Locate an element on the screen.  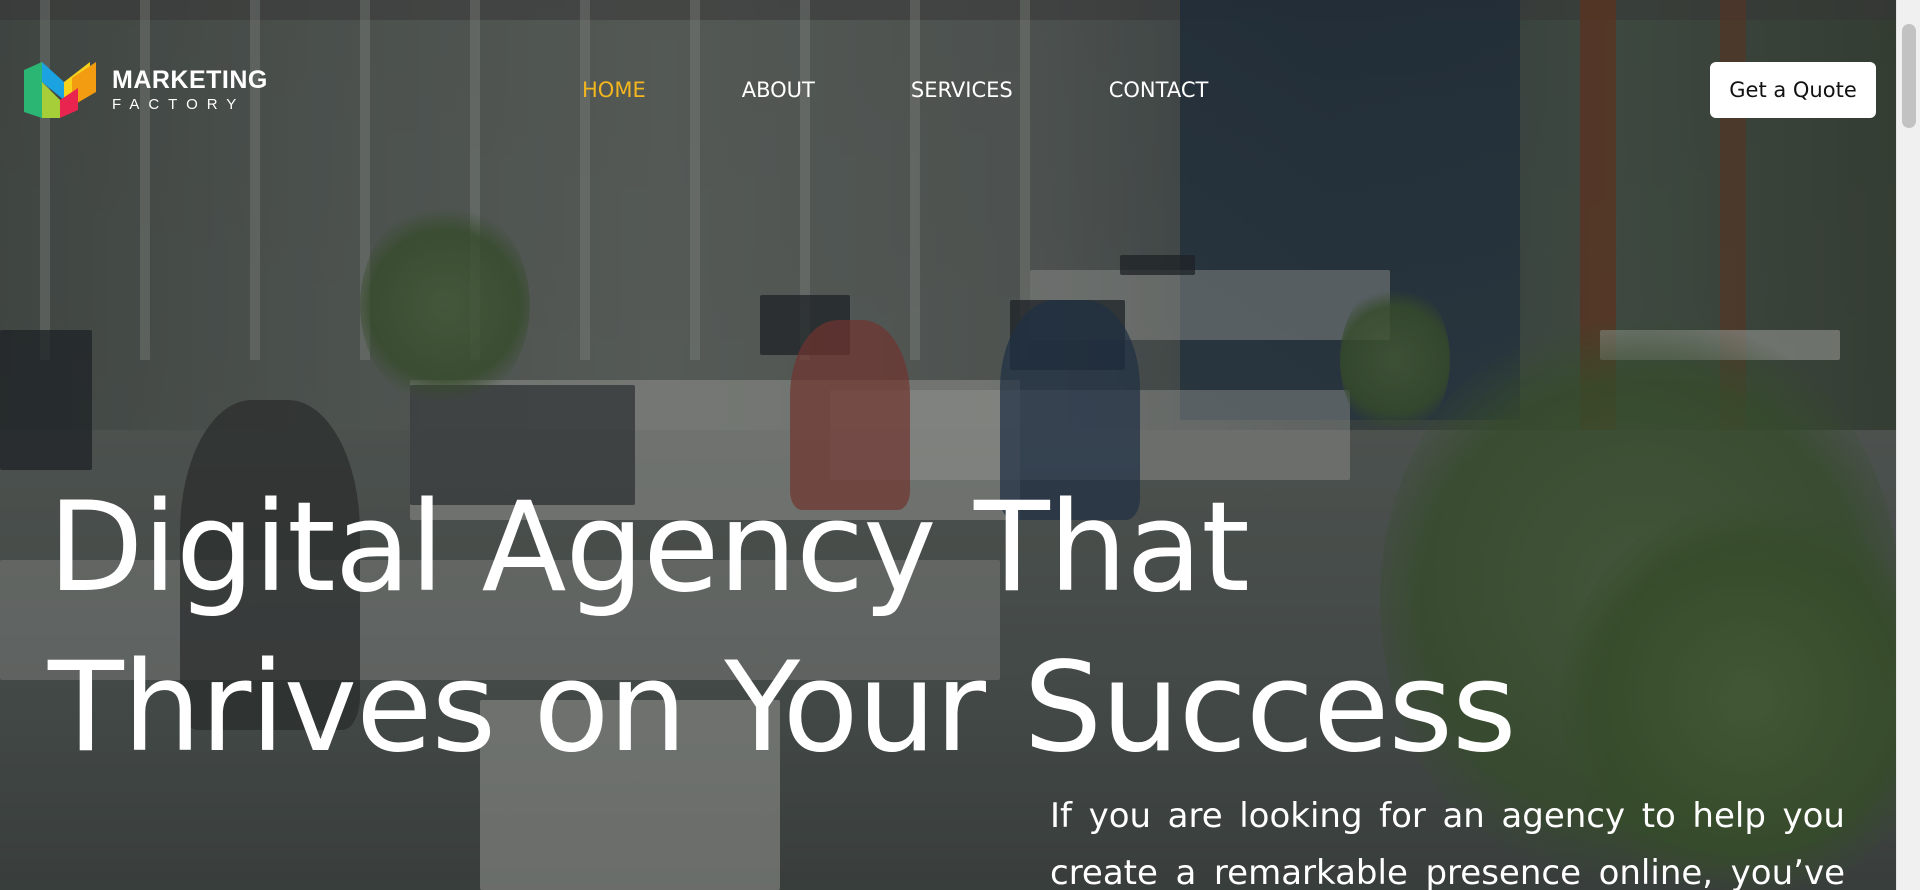
nav-contact: CONTACT is located at coordinates (1159, 90).